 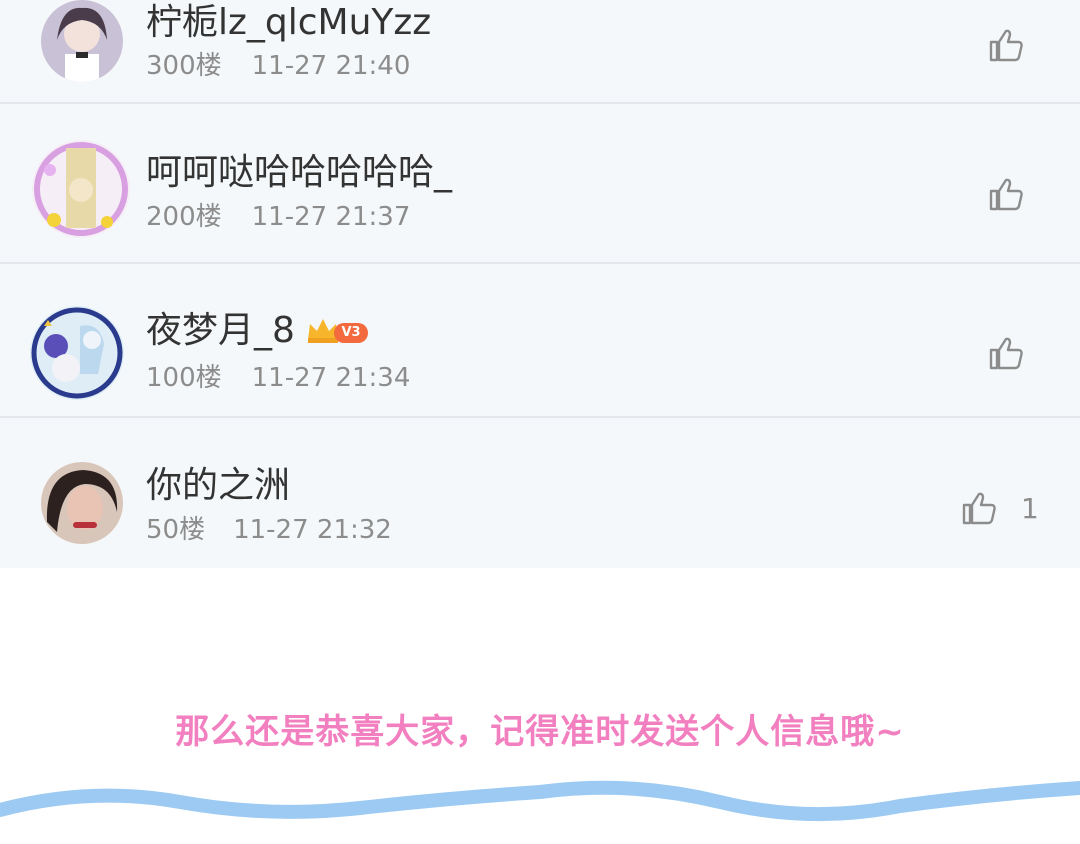 I want to click on timestamp: 11-27 21:37, so click(x=331, y=217).